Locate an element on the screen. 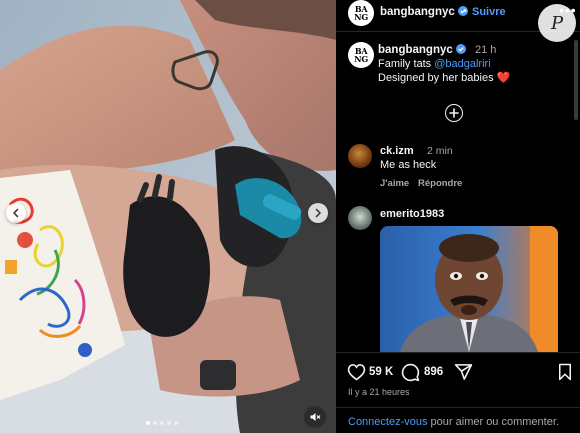  login-prompt: Connectez-vous pour aimer ou commenter. is located at coordinates (453, 422).